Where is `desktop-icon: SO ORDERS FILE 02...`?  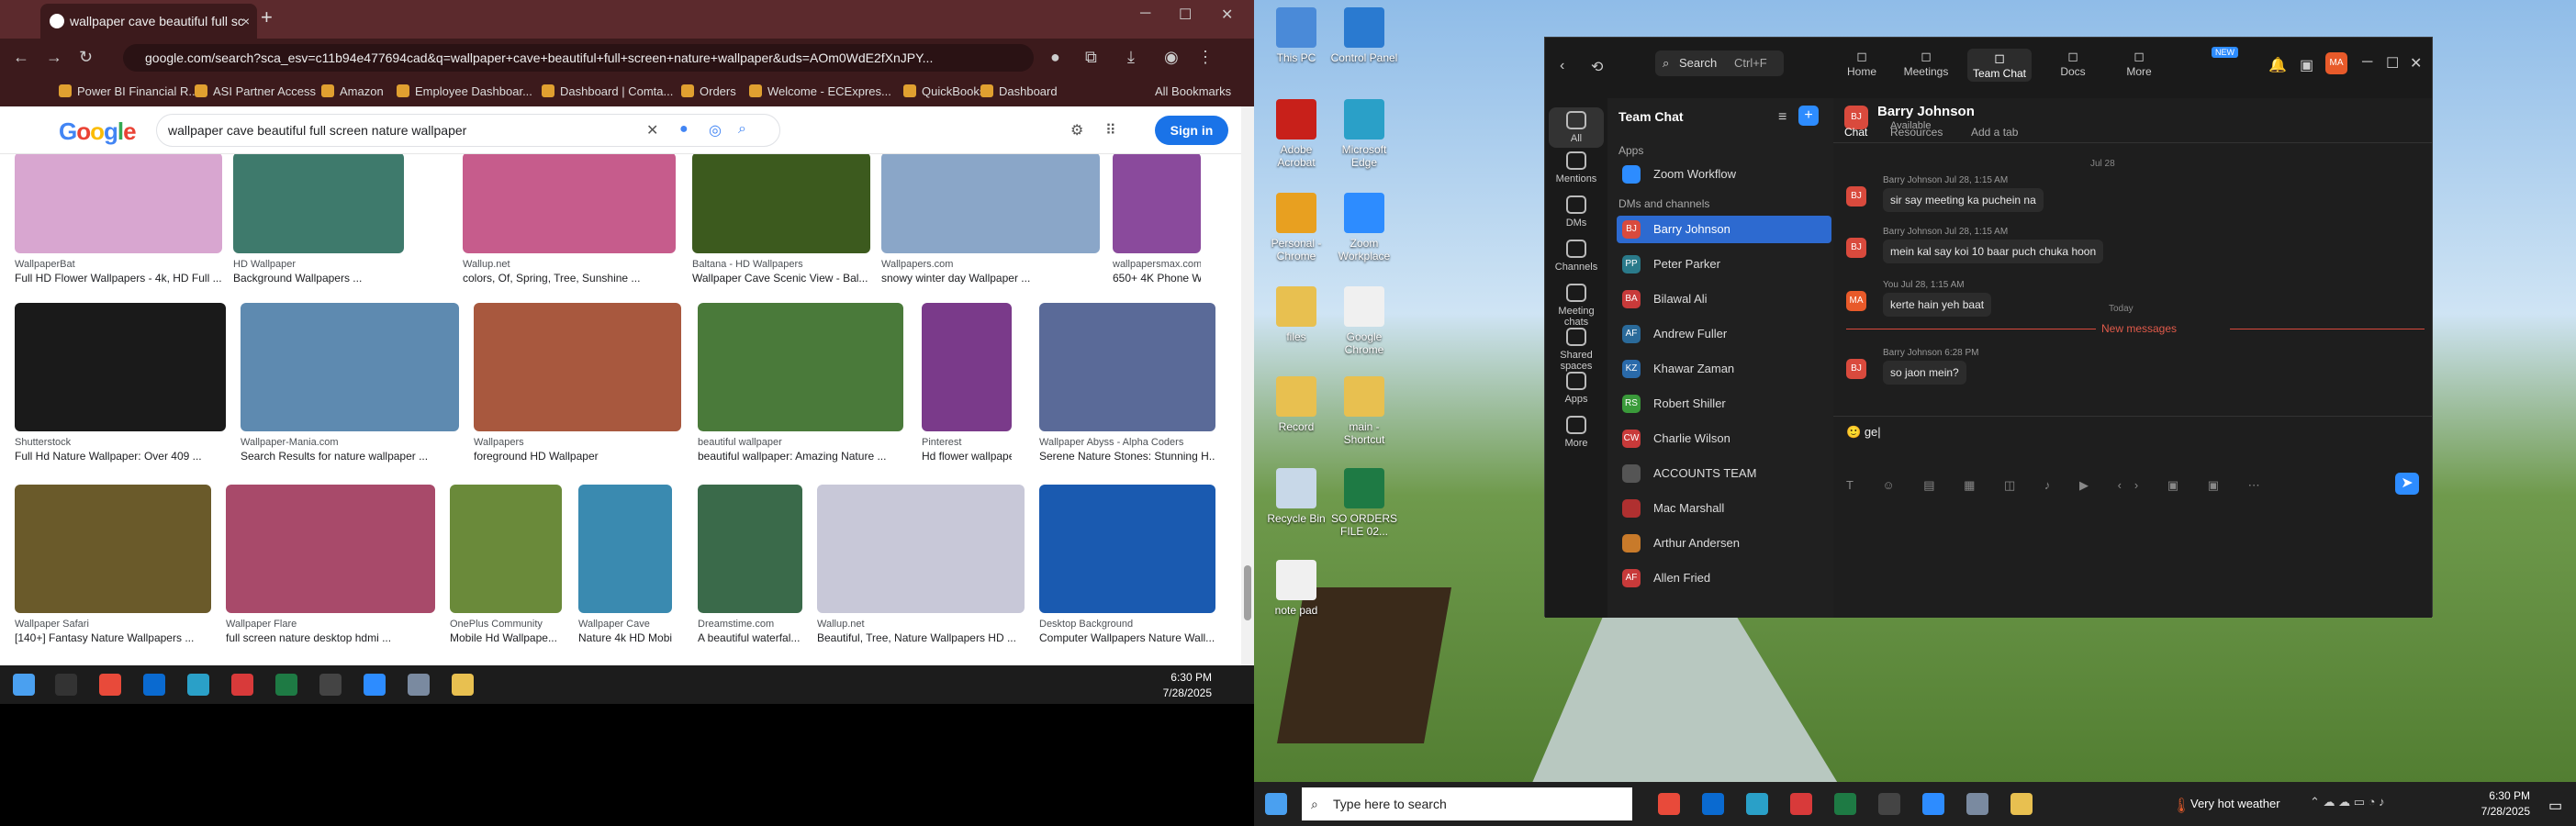
desktop-icon: SO ORDERS FILE 02... is located at coordinates (1364, 503).